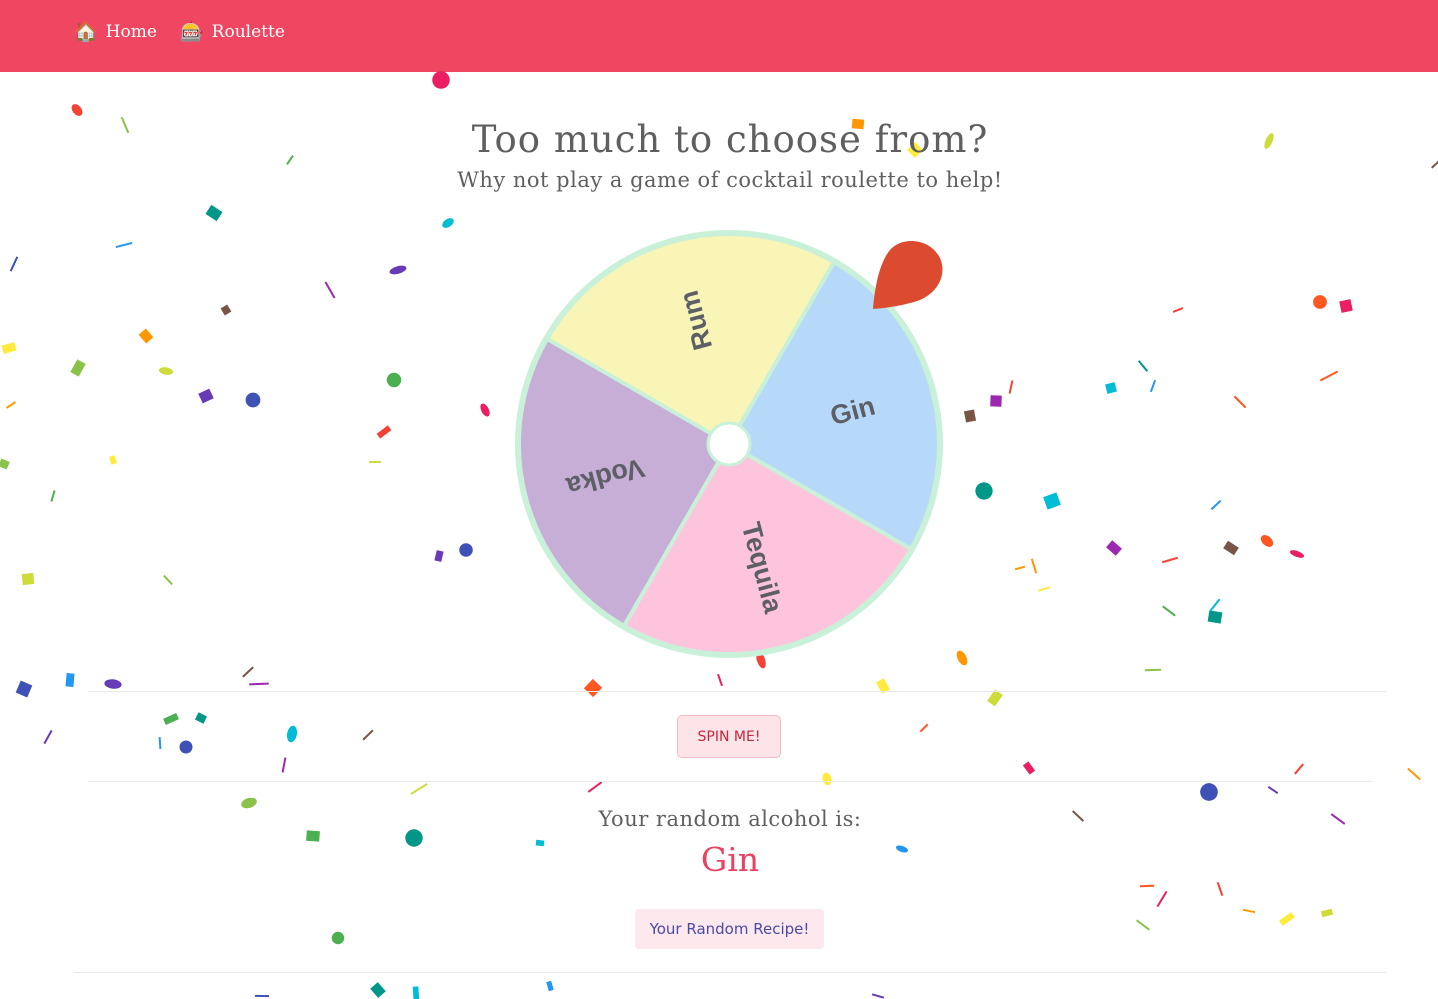 Image resolution: width=1438 pixels, height=999 pixels. Describe the element at coordinates (248, 31) in the screenshot. I see `nav-roulette-label: Roulette` at that location.